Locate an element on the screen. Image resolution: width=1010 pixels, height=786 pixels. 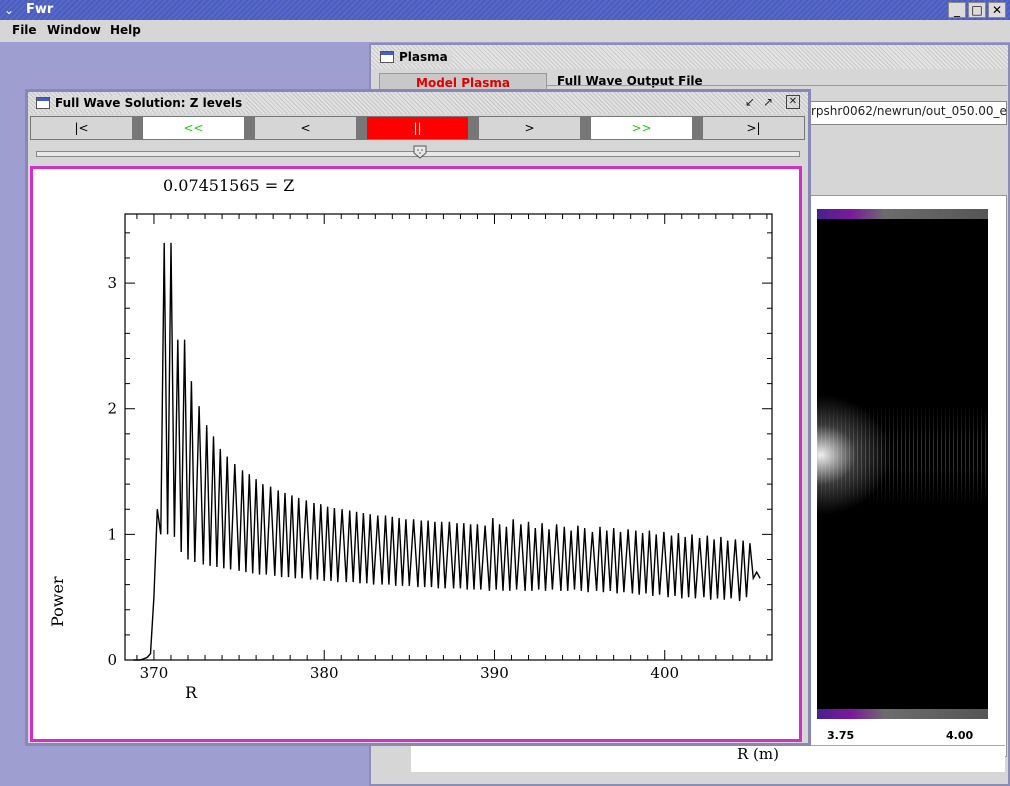
chart-title: 0.07451565 = Z is located at coordinates (228, 185).